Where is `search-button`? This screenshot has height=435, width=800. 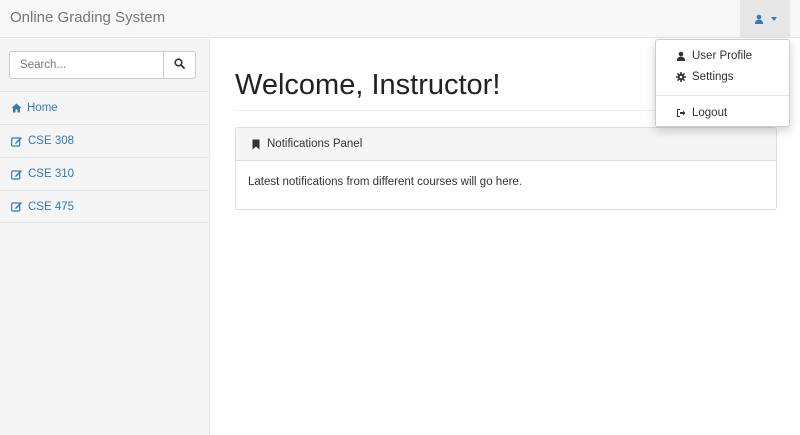 search-button is located at coordinates (180, 65).